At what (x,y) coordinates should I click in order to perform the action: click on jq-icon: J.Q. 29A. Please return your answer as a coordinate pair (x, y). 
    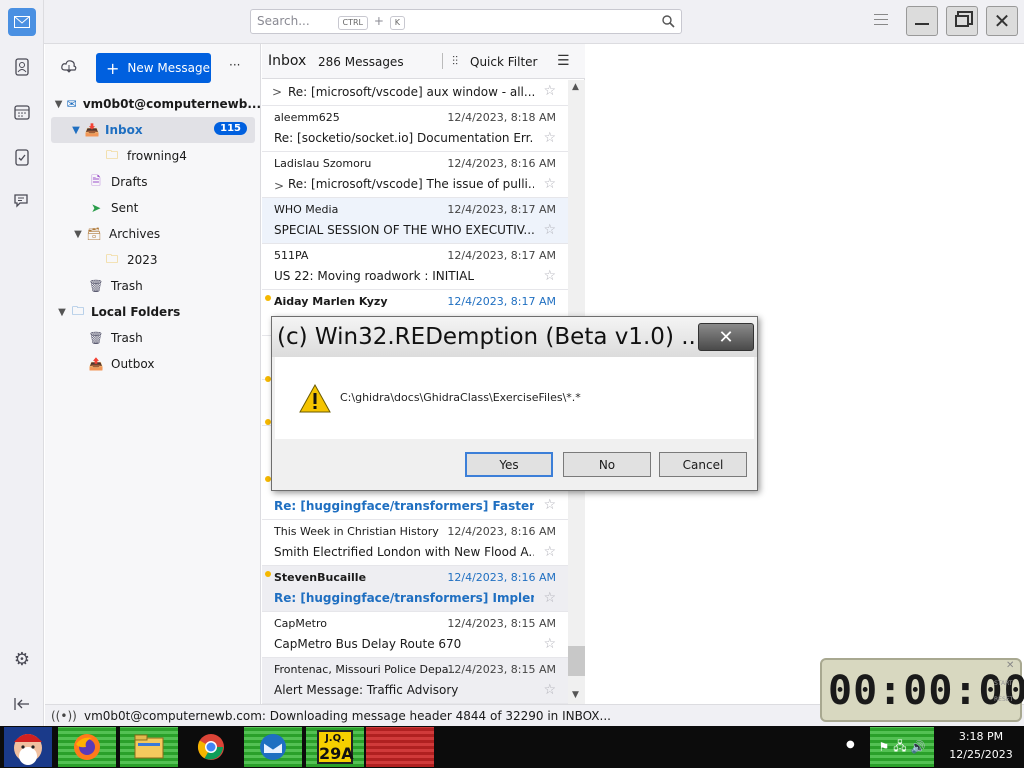
    Looking at the image, I should click on (335, 747).